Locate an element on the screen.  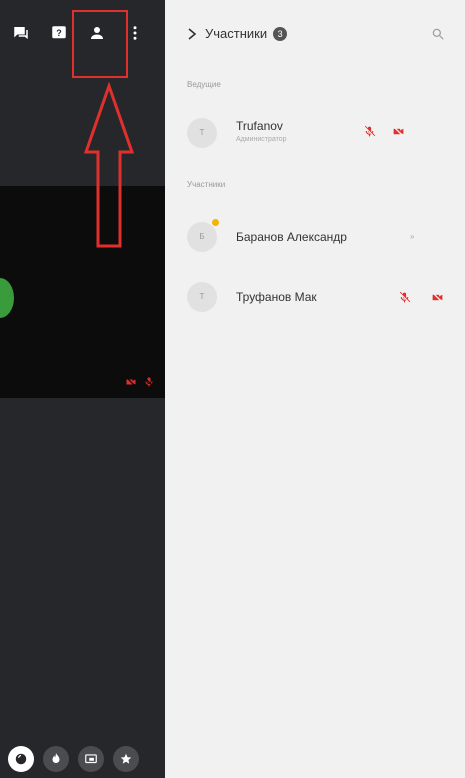
screen-share-button is located at coordinates (91, 759).